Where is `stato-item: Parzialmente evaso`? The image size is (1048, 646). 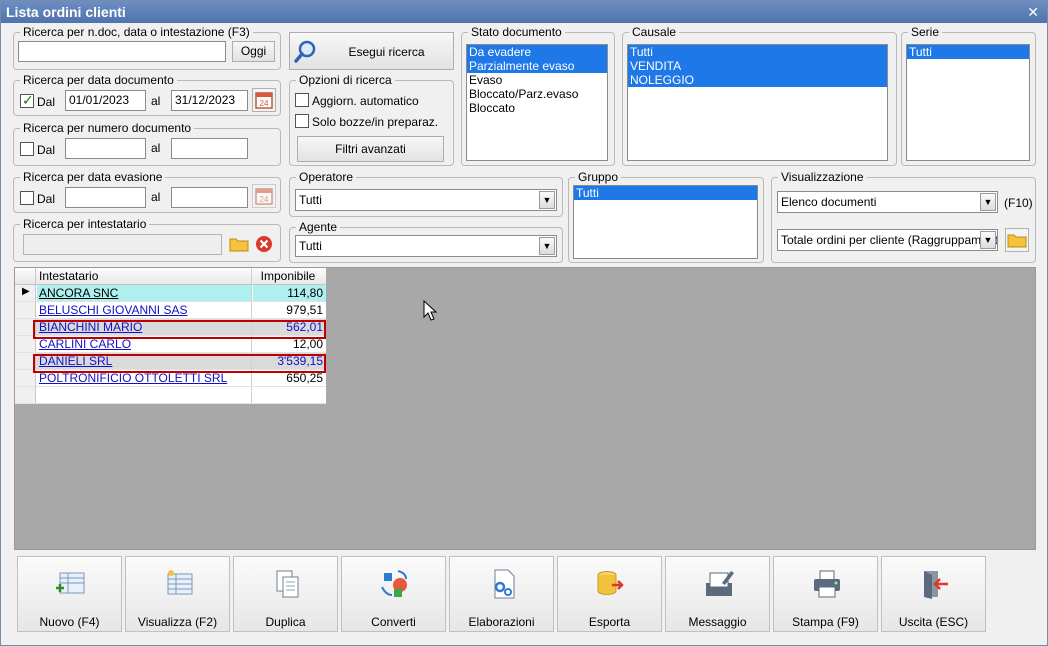
stato-item: Parzialmente evaso is located at coordinates (537, 66).